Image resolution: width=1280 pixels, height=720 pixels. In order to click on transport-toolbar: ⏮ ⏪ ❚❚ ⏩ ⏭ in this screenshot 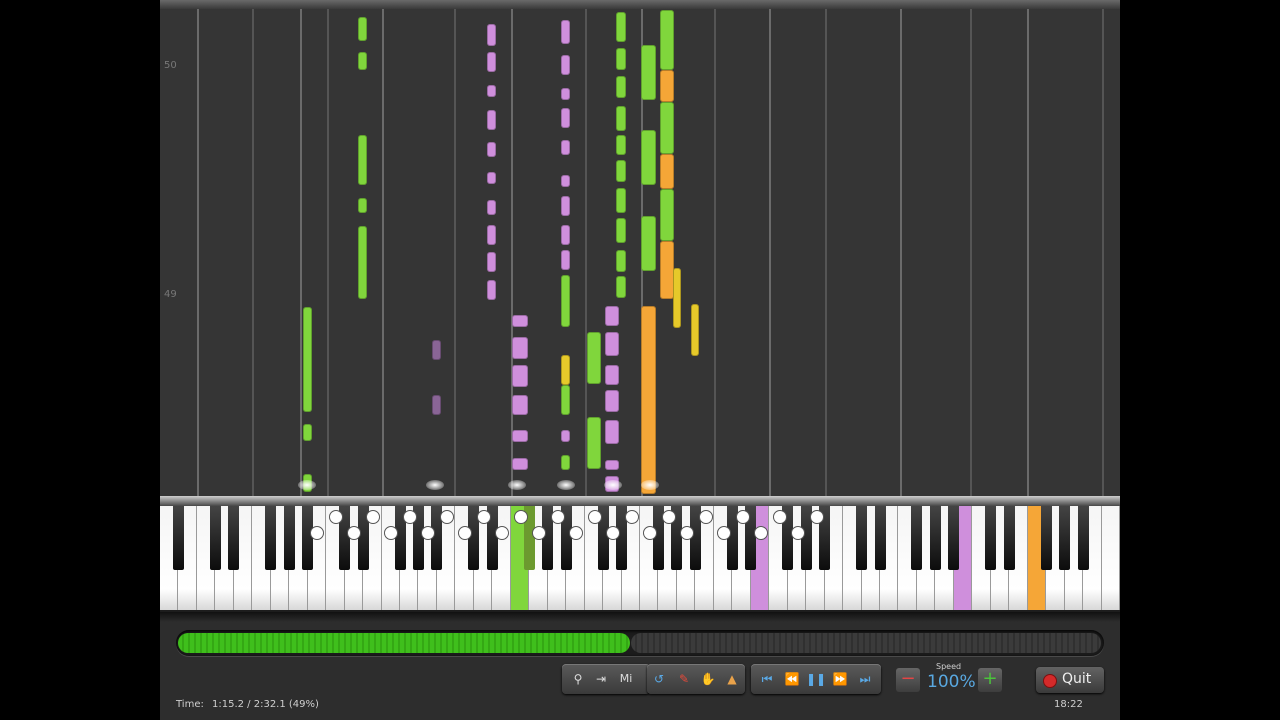, I will do `click(816, 679)`.